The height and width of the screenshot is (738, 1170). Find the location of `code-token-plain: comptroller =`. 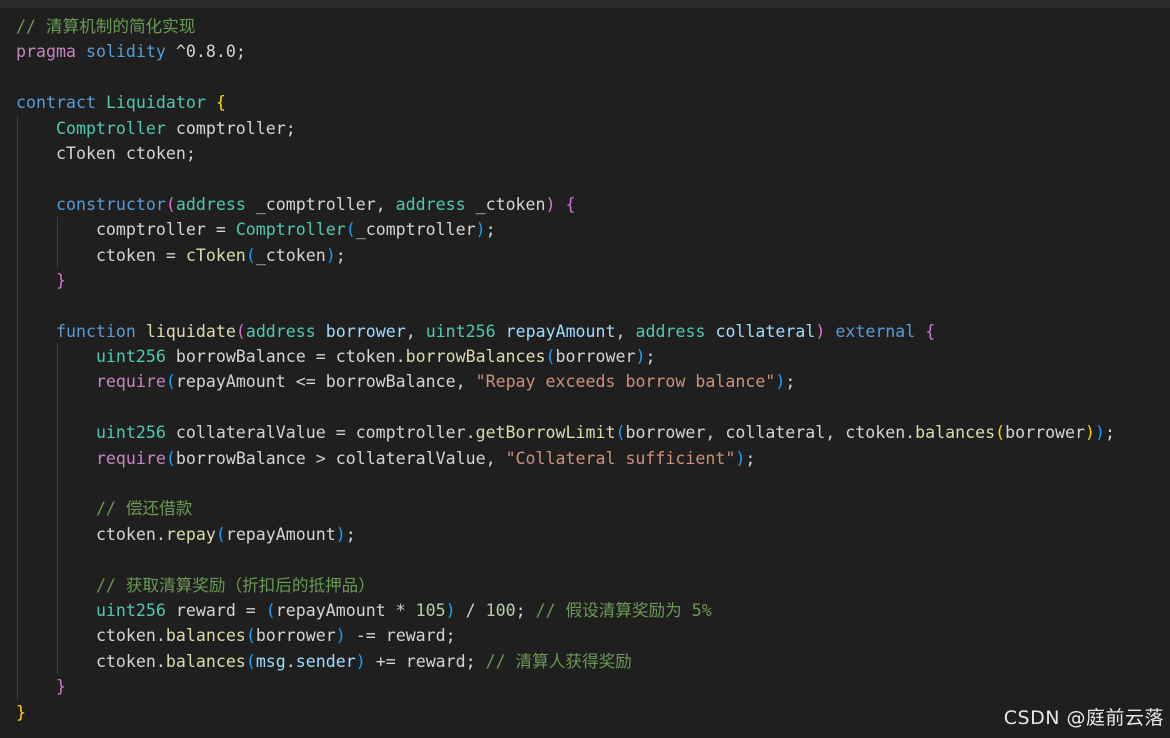

code-token-plain: comptroller = is located at coordinates (165, 230).